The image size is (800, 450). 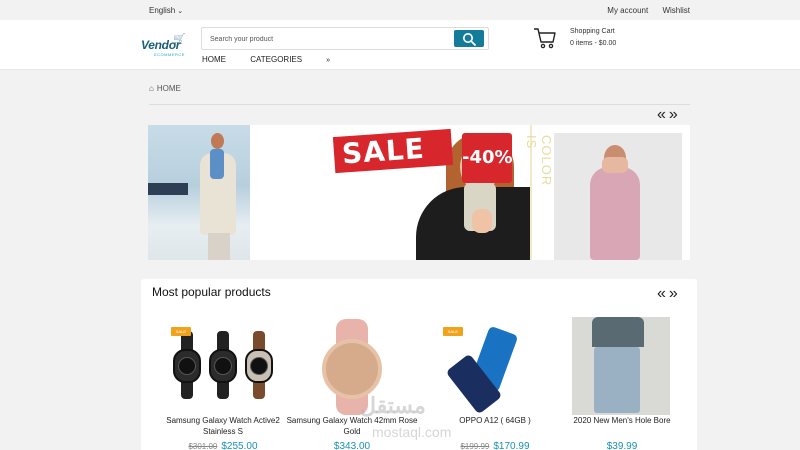 I want to click on watermark-url: mostaql.com, so click(x=412, y=432).